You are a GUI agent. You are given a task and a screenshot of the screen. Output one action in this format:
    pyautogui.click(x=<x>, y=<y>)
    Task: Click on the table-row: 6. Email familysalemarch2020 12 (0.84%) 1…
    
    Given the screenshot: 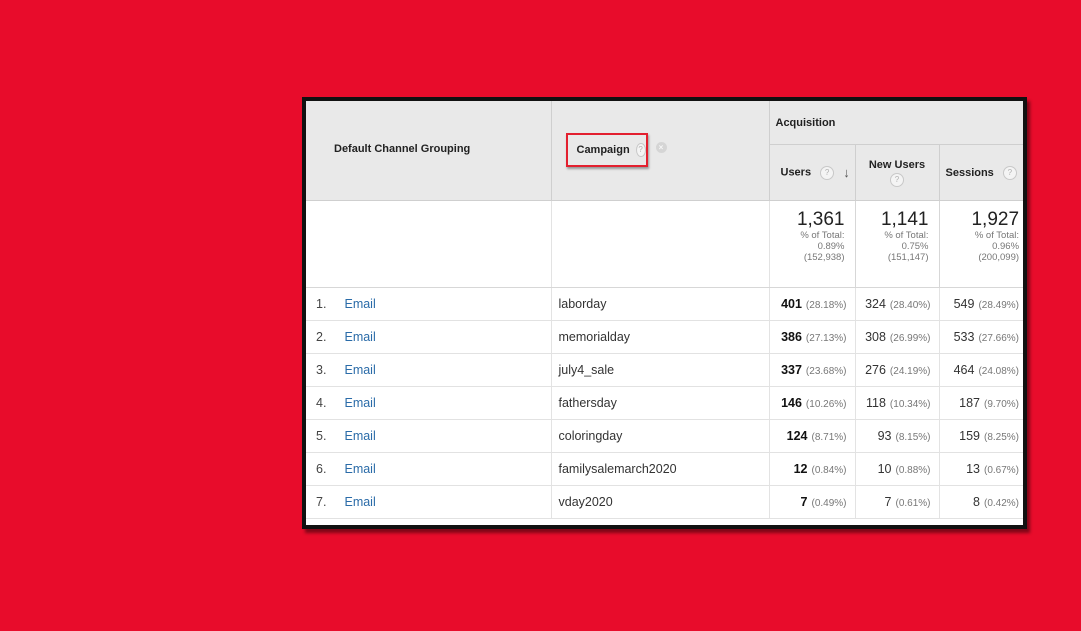 What is the action you would take?
    pyautogui.click(x=664, y=469)
    